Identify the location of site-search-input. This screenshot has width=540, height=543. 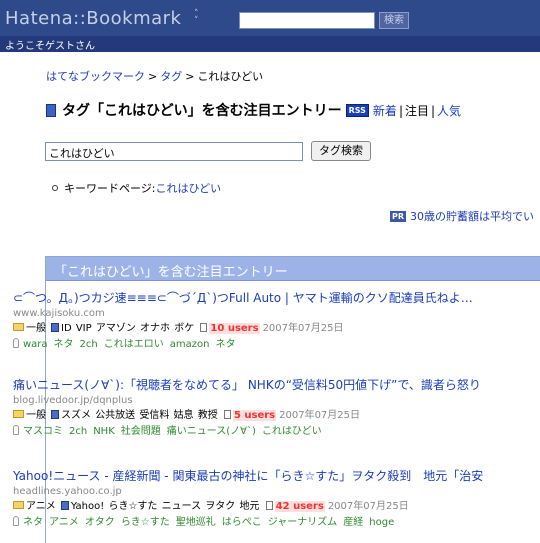
(307, 20).